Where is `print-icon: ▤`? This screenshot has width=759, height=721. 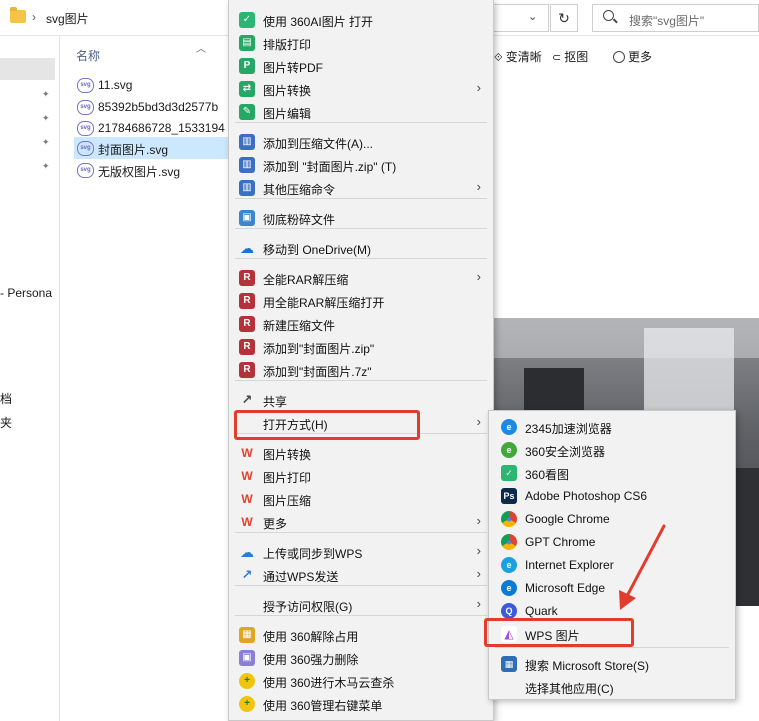
print-icon: ▤ is located at coordinates (247, 43).